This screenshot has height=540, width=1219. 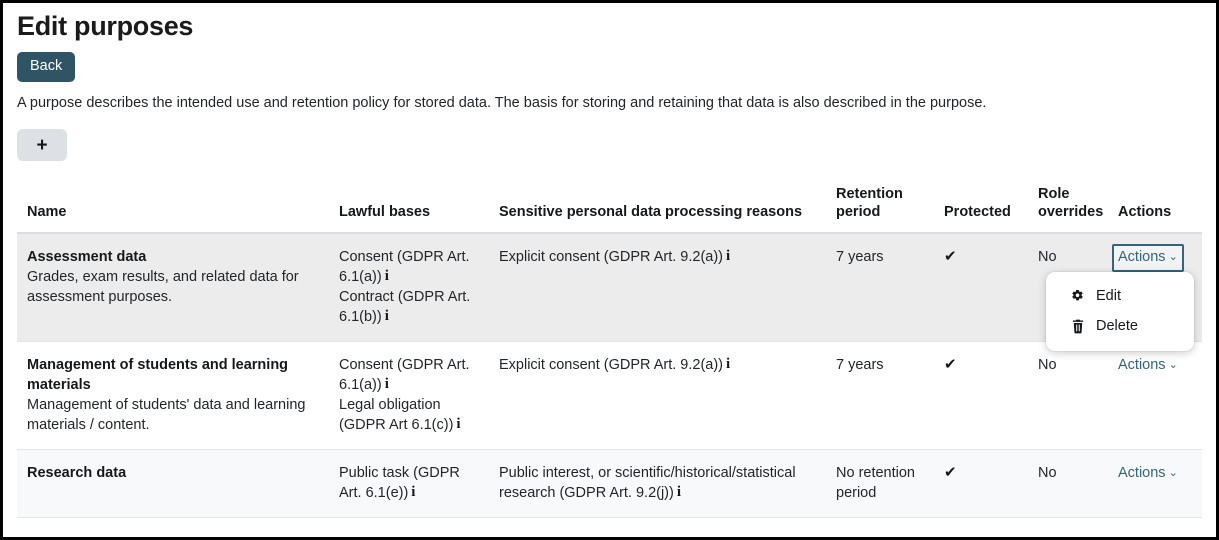 What do you see at coordinates (173, 483) in the screenshot?
I see `cell-name: Research data` at bounding box center [173, 483].